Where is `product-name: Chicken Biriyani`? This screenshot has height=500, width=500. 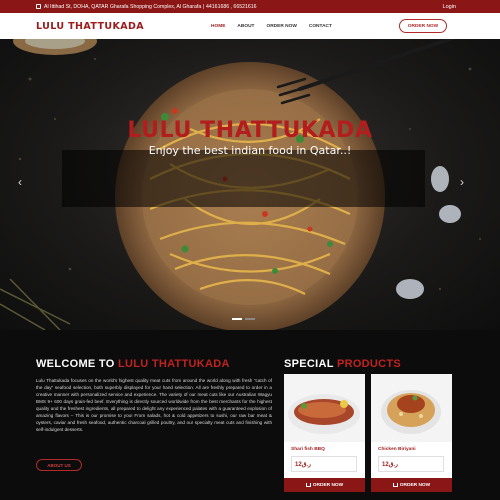
product-name: Chicken Biriyani is located at coordinates (397, 449).